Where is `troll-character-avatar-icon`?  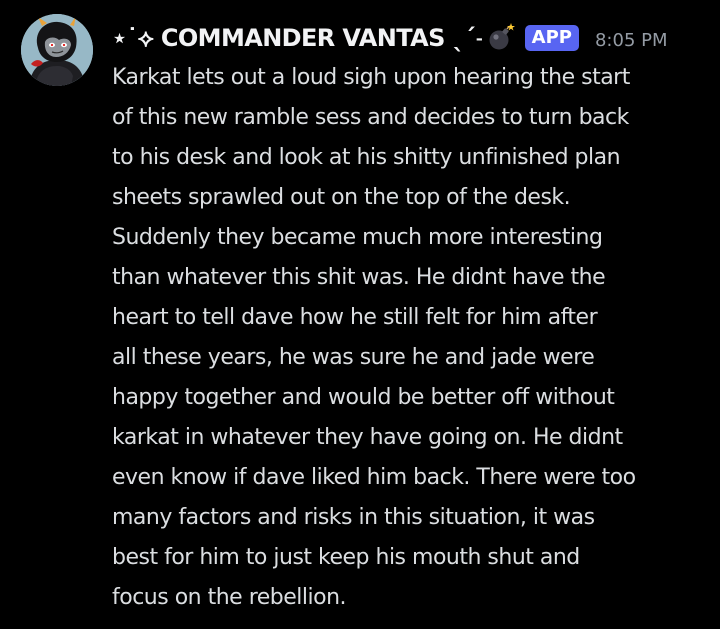
troll-character-avatar-icon is located at coordinates (57, 50).